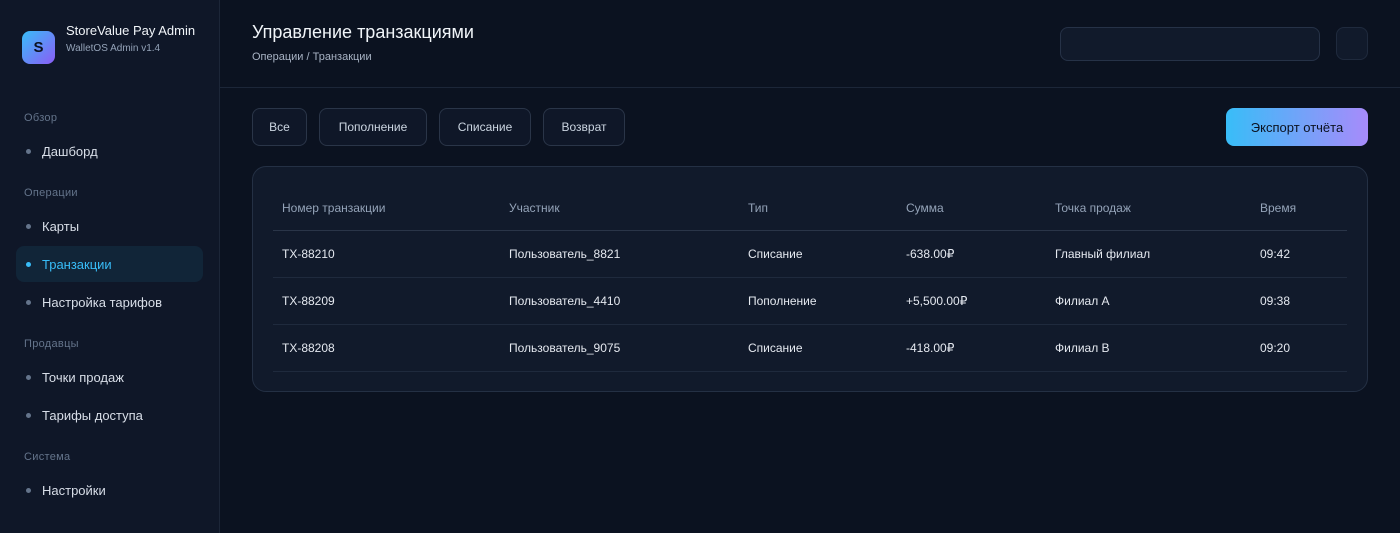 The image size is (1400, 533). Describe the element at coordinates (41, 118) in the screenshot. I see `nav-group-overview: Обзор` at that location.